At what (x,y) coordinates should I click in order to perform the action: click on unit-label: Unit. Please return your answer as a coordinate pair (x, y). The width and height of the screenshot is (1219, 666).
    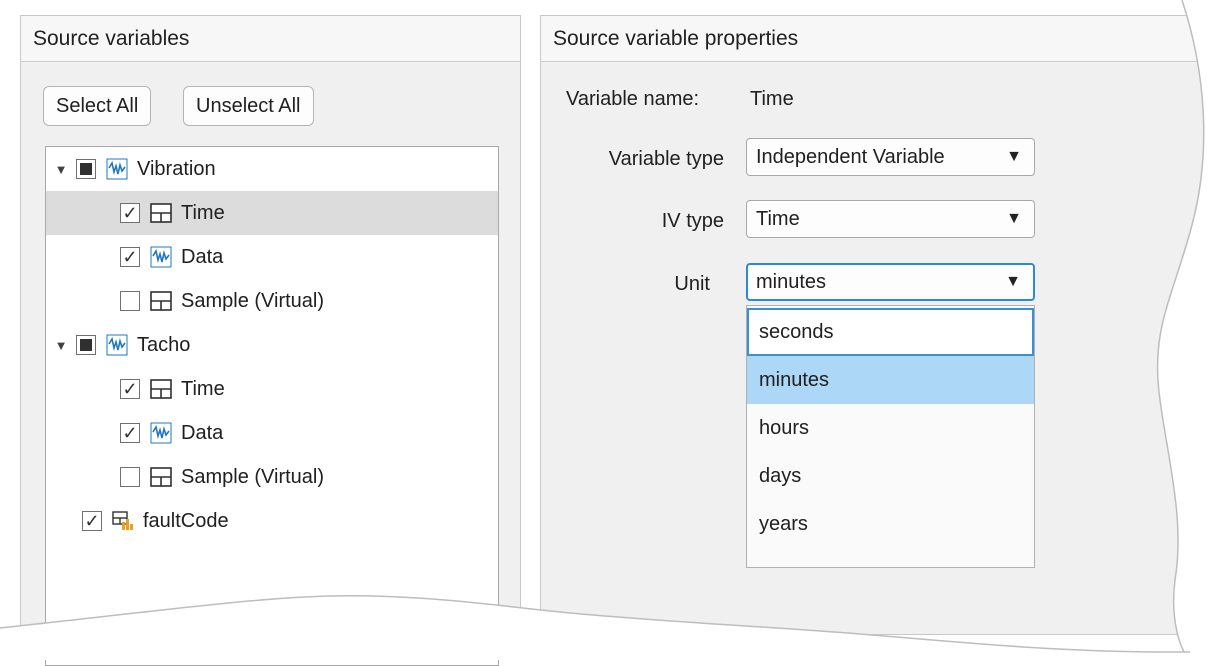
    Looking at the image, I should click on (692, 284).